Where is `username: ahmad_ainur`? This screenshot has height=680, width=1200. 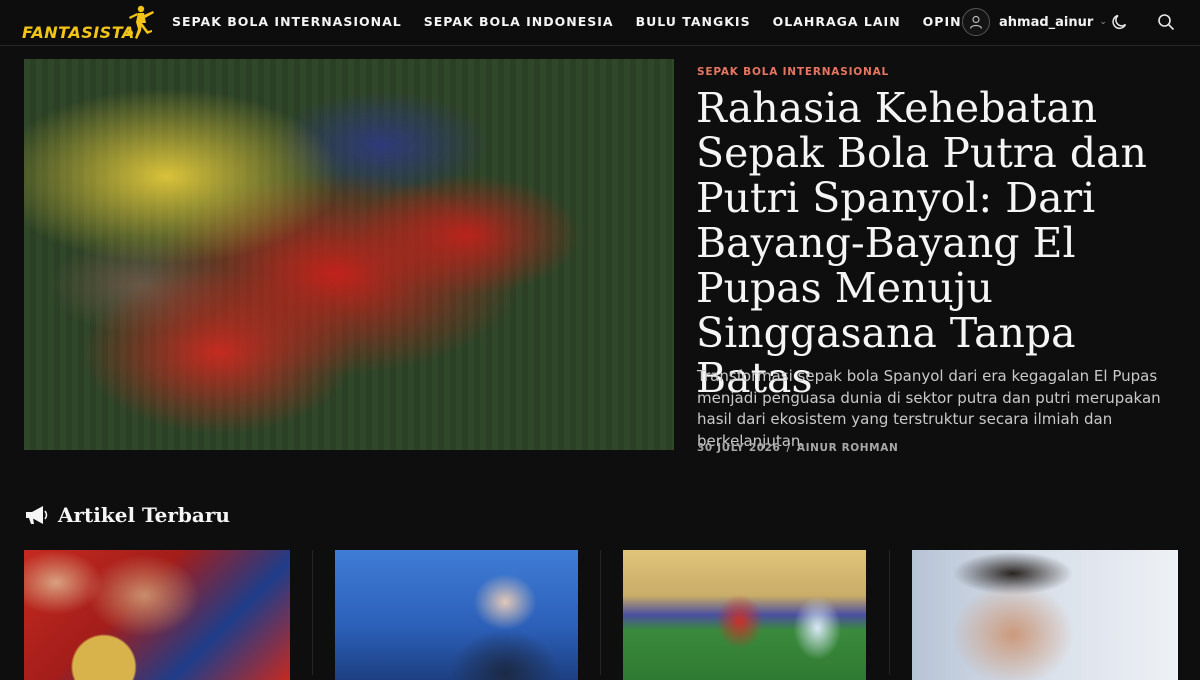 username: ahmad_ainur is located at coordinates (1046, 22).